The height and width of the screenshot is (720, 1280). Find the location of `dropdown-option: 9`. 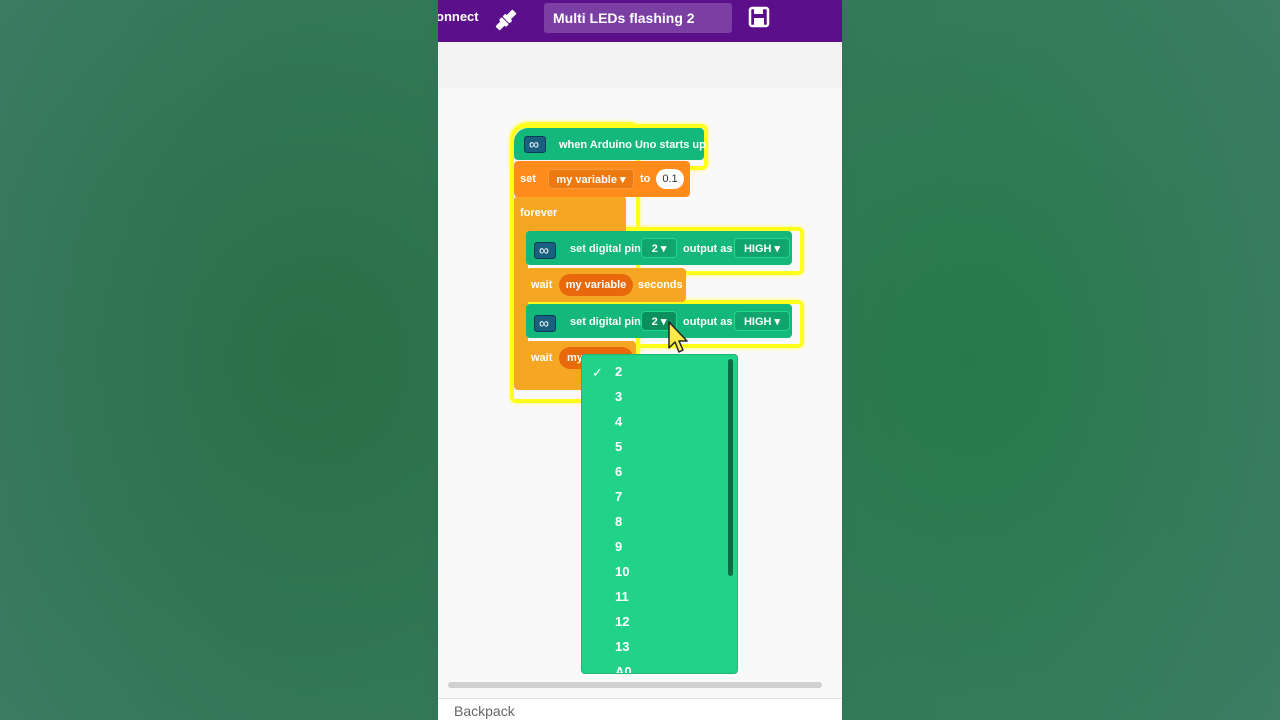

dropdown-option: 9 is located at coordinates (618, 546).